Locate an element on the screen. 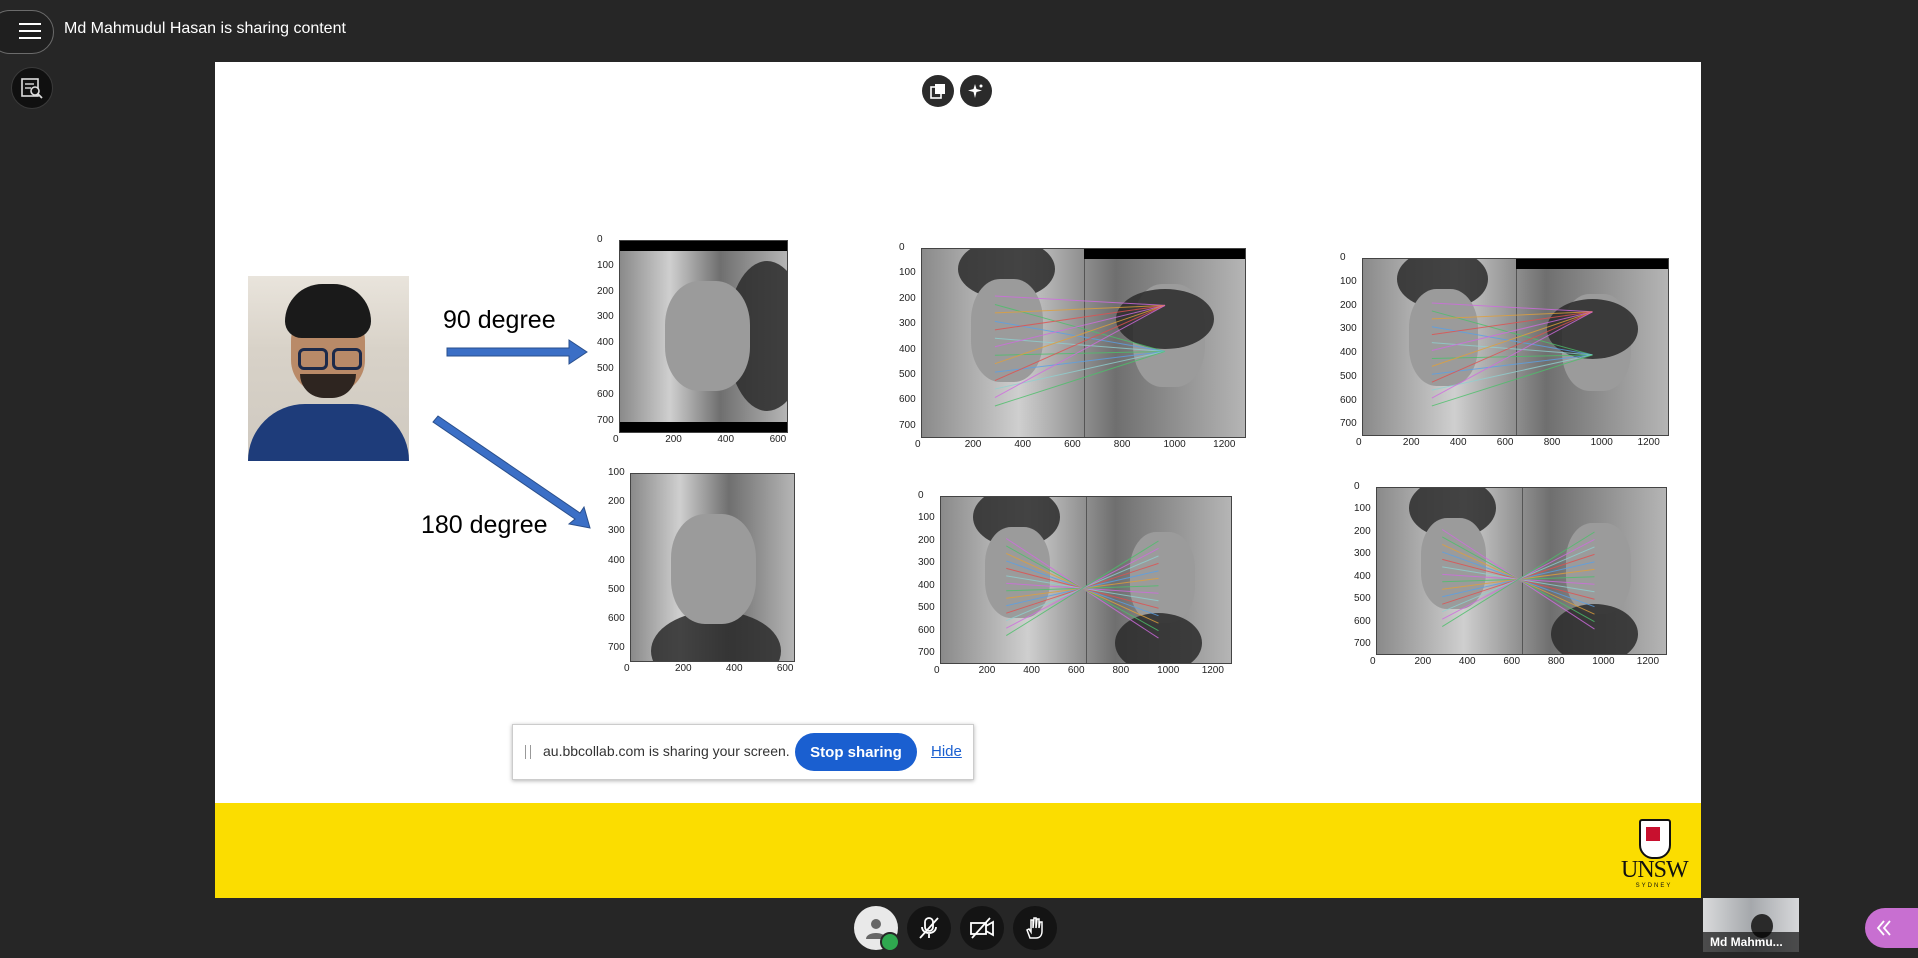 Image resolution: width=1918 pixels, height=958 pixels. drag-handle is located at coordinates (528, 752).